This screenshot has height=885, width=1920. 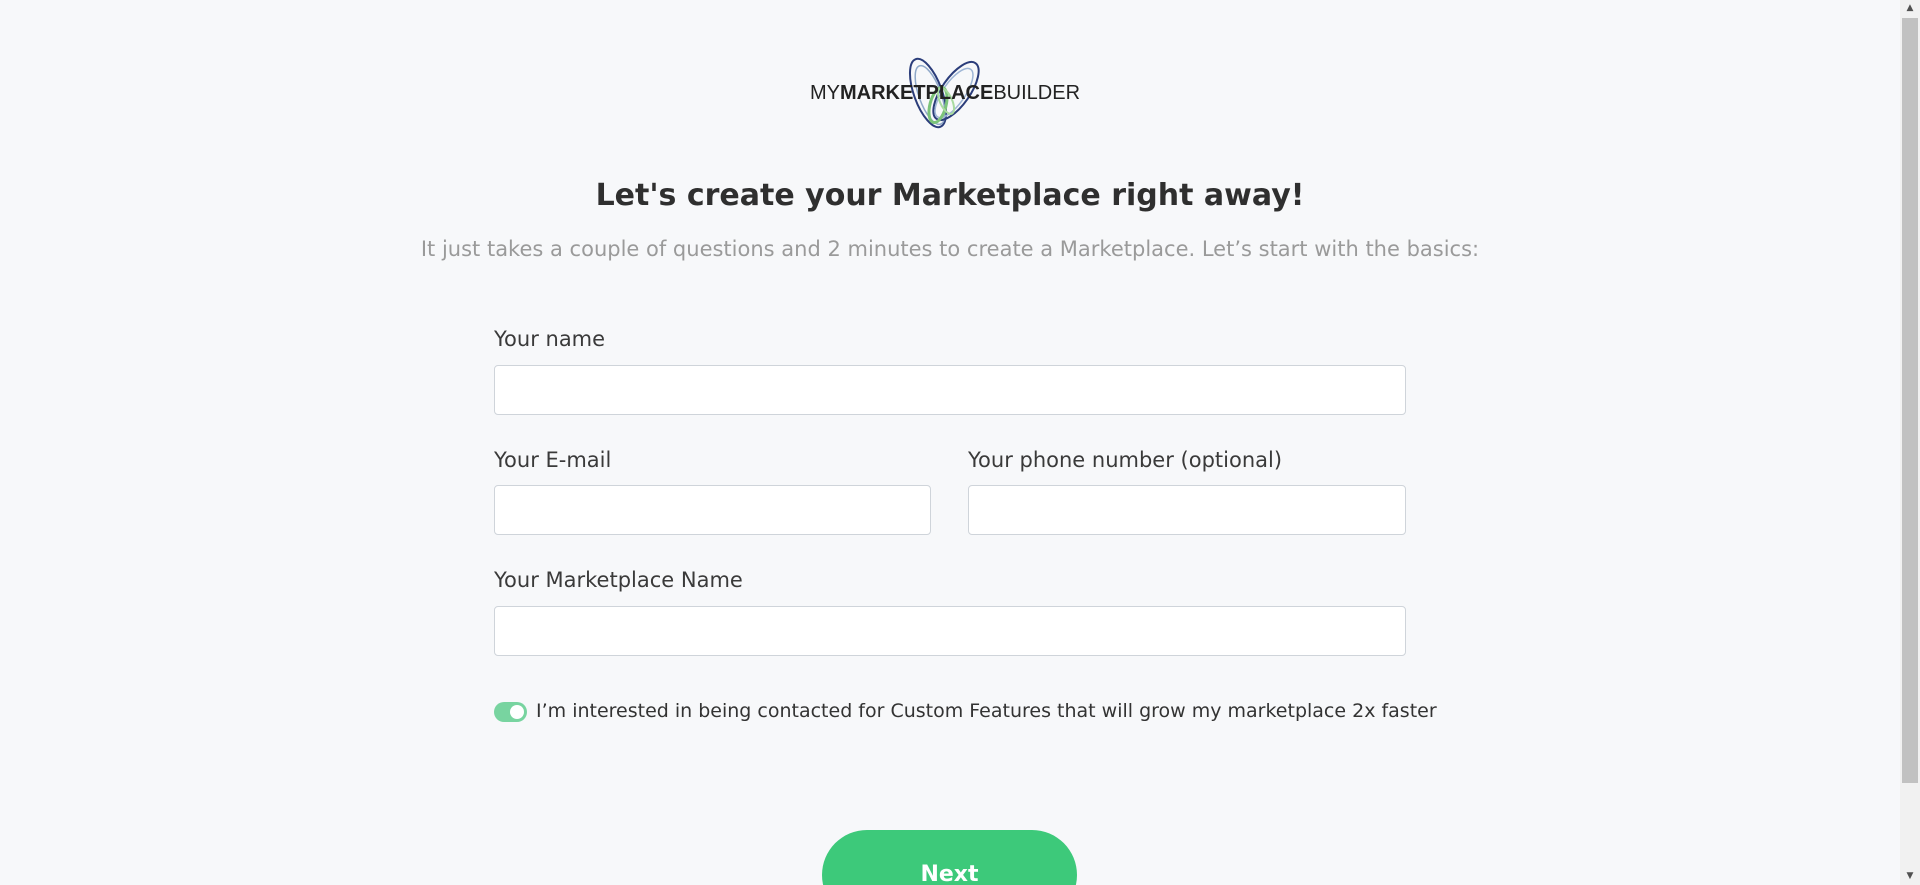 I want to click on scroll-up-icon: ▲, so click(x=1910, y=8).